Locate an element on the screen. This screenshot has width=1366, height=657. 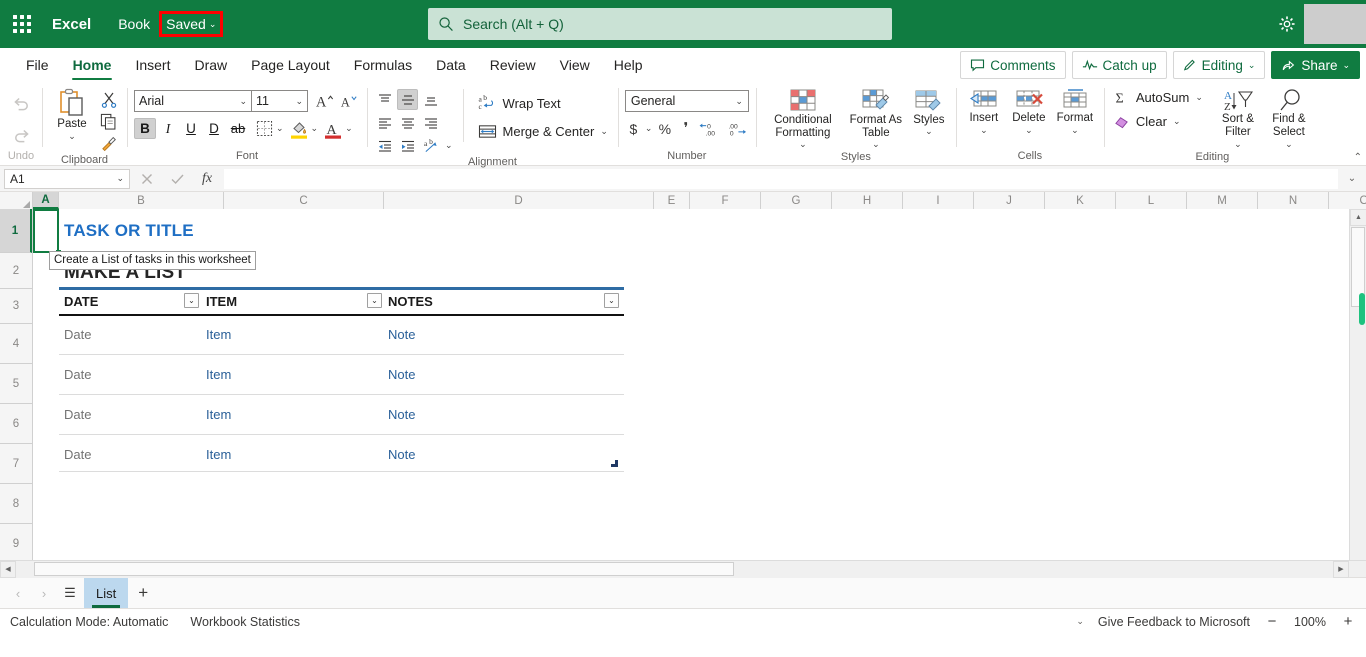
zoom-out-button: − is located at coordinates (1272, 621).